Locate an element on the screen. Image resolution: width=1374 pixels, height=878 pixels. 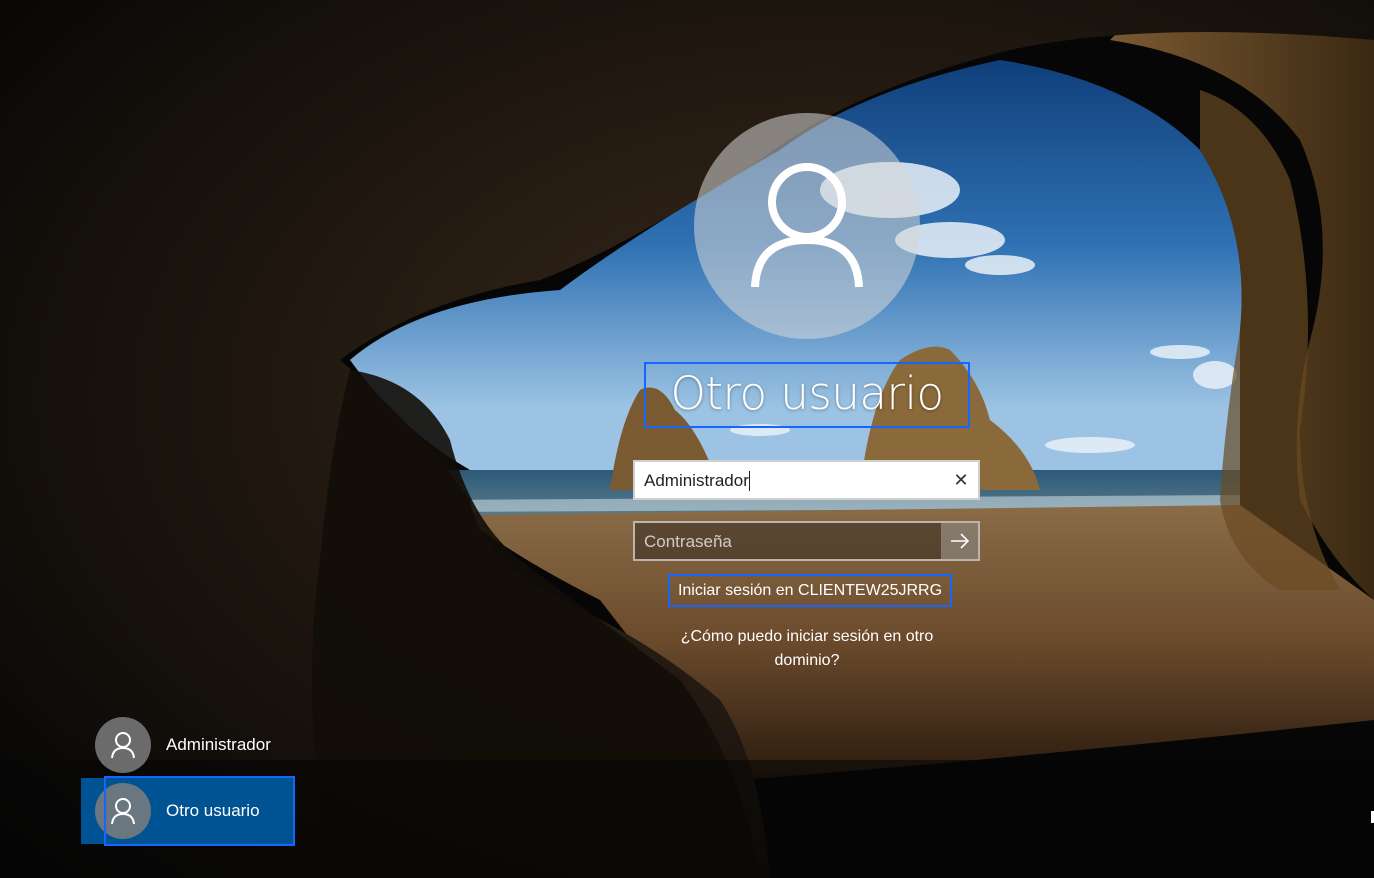
submit-button is located at coordinates (959, 541).